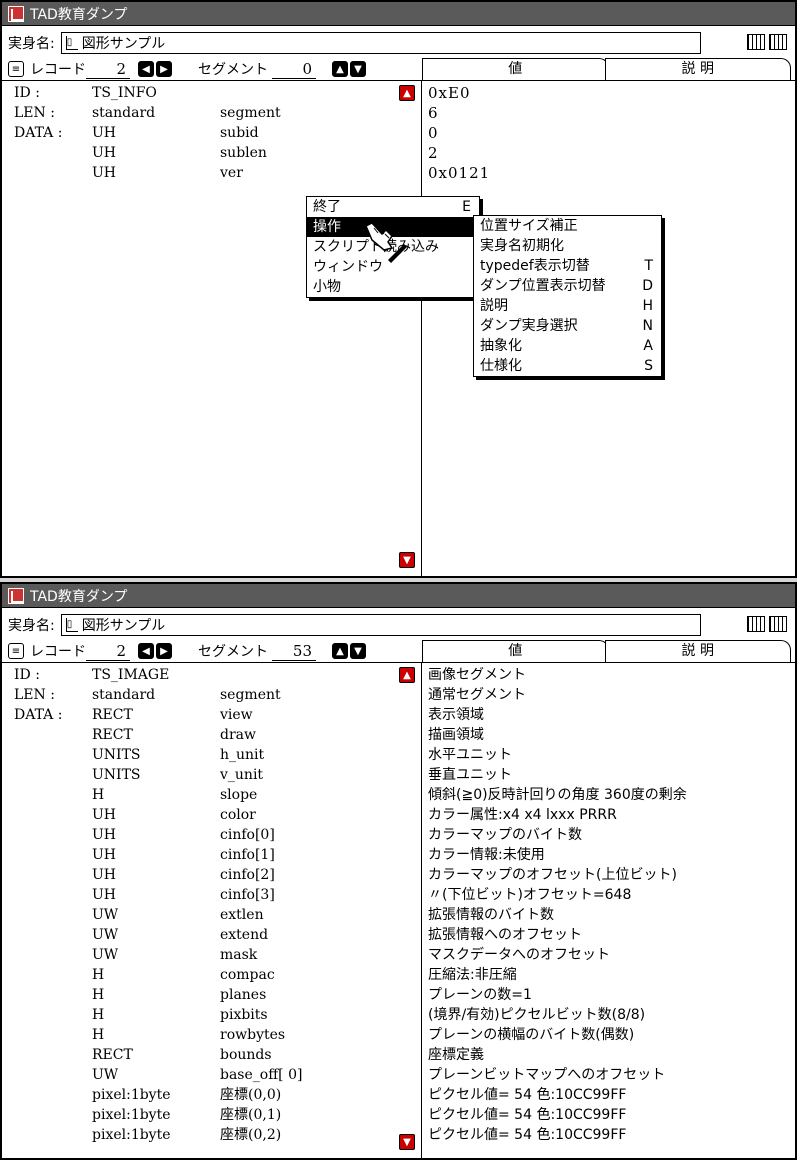 Image resolution: width=797 pixels, height=1160 pixels. What do you see at coordinates (567, 346) in the screenshot?
I see `submenu-item-abstract: 抽象化 A` at bounding box center [567, 346].